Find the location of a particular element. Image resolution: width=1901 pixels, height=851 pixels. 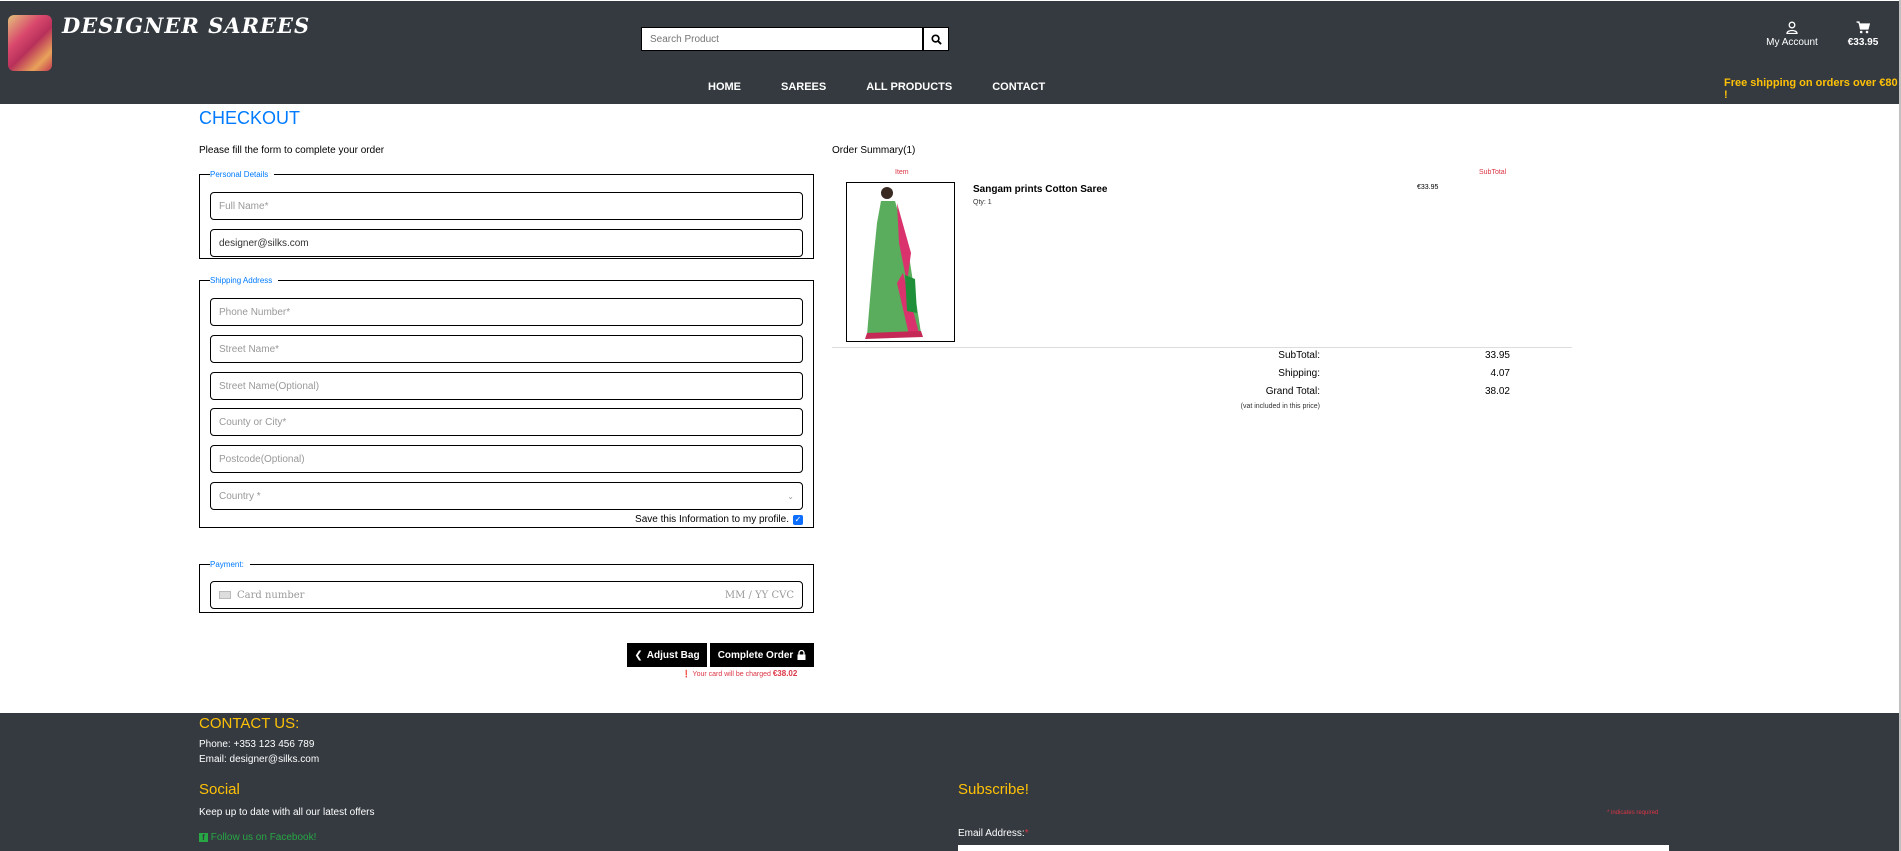

nav-all-products: ALL PRODUCTS is located at coordinates (909, 87).